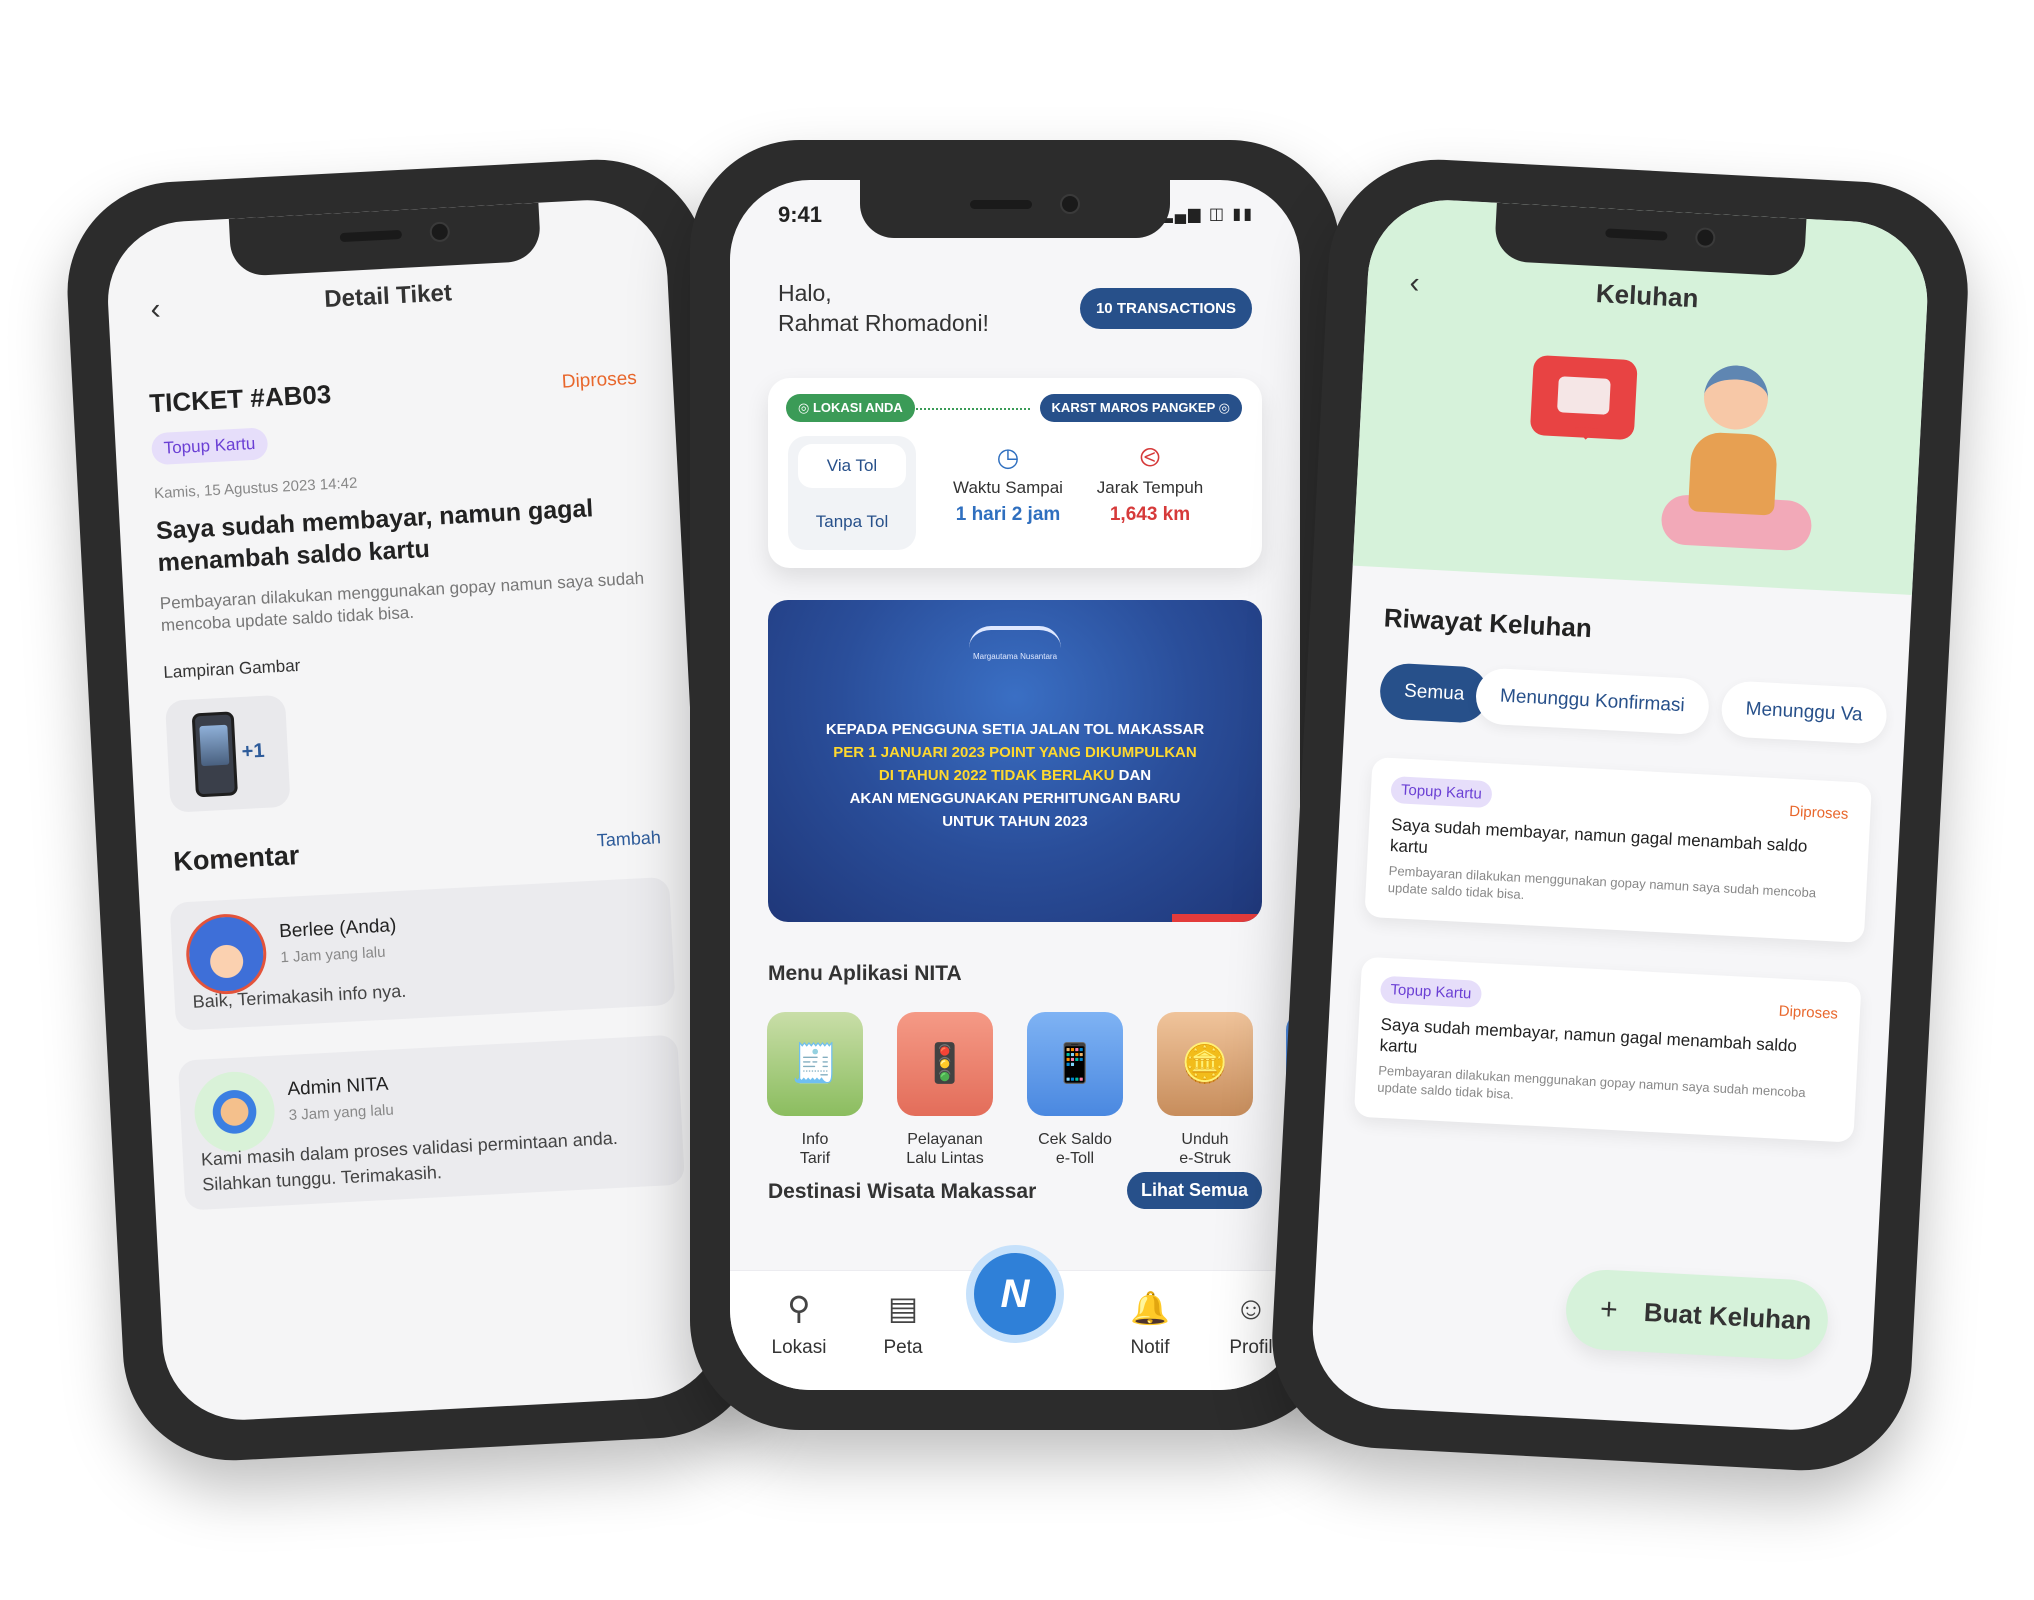 Image resolution: width=2034 pixels, height=1600 pixels. I want to click on greeting-line: Halo,, so click(805, 293).